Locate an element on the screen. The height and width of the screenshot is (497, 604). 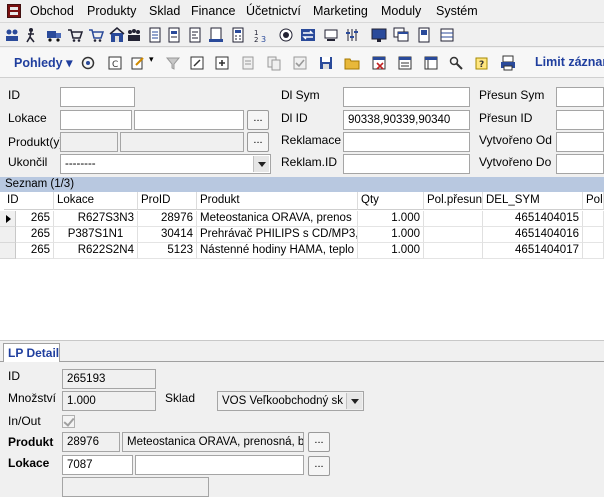
confirm-icon is located at coordinates (300, 63).